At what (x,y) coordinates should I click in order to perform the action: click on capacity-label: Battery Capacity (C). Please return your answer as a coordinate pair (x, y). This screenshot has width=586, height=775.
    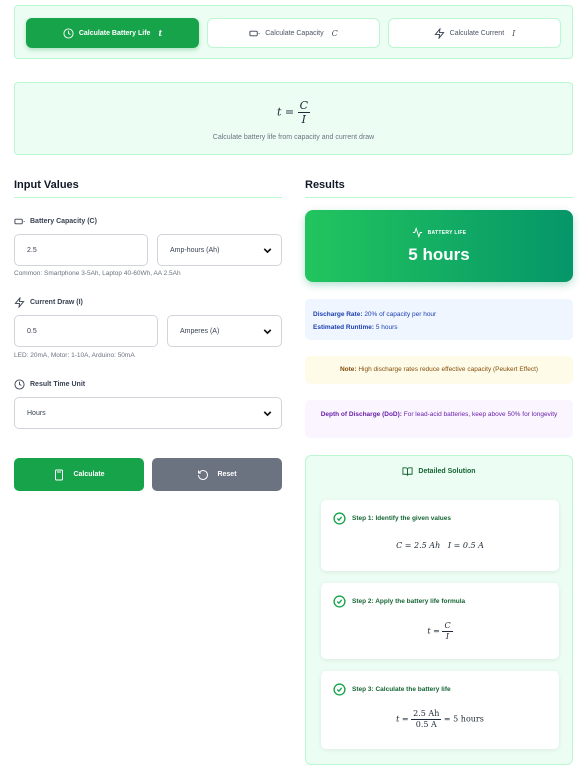
    Looking at the image, I should click on (55, 221).